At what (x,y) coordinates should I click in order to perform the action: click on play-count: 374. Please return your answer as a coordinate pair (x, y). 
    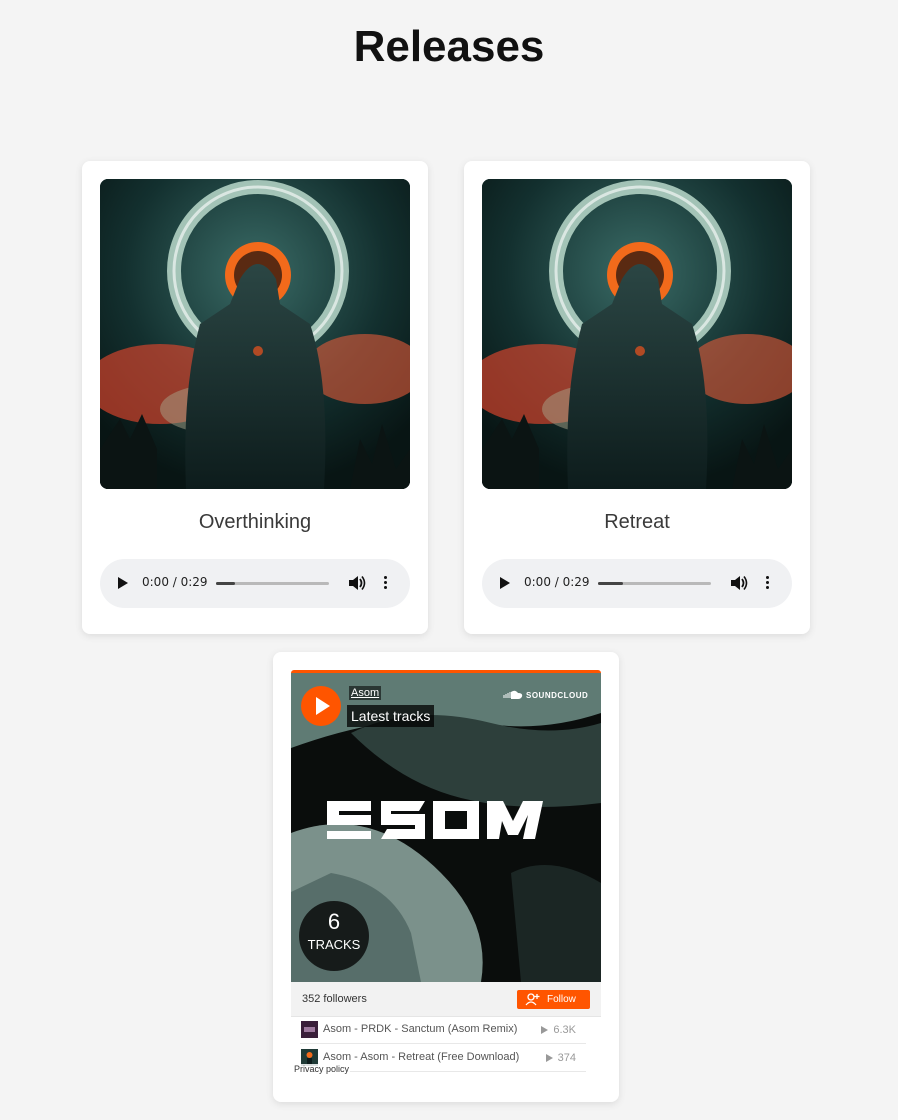
    Looking at the image, I should click on (566, 1058).